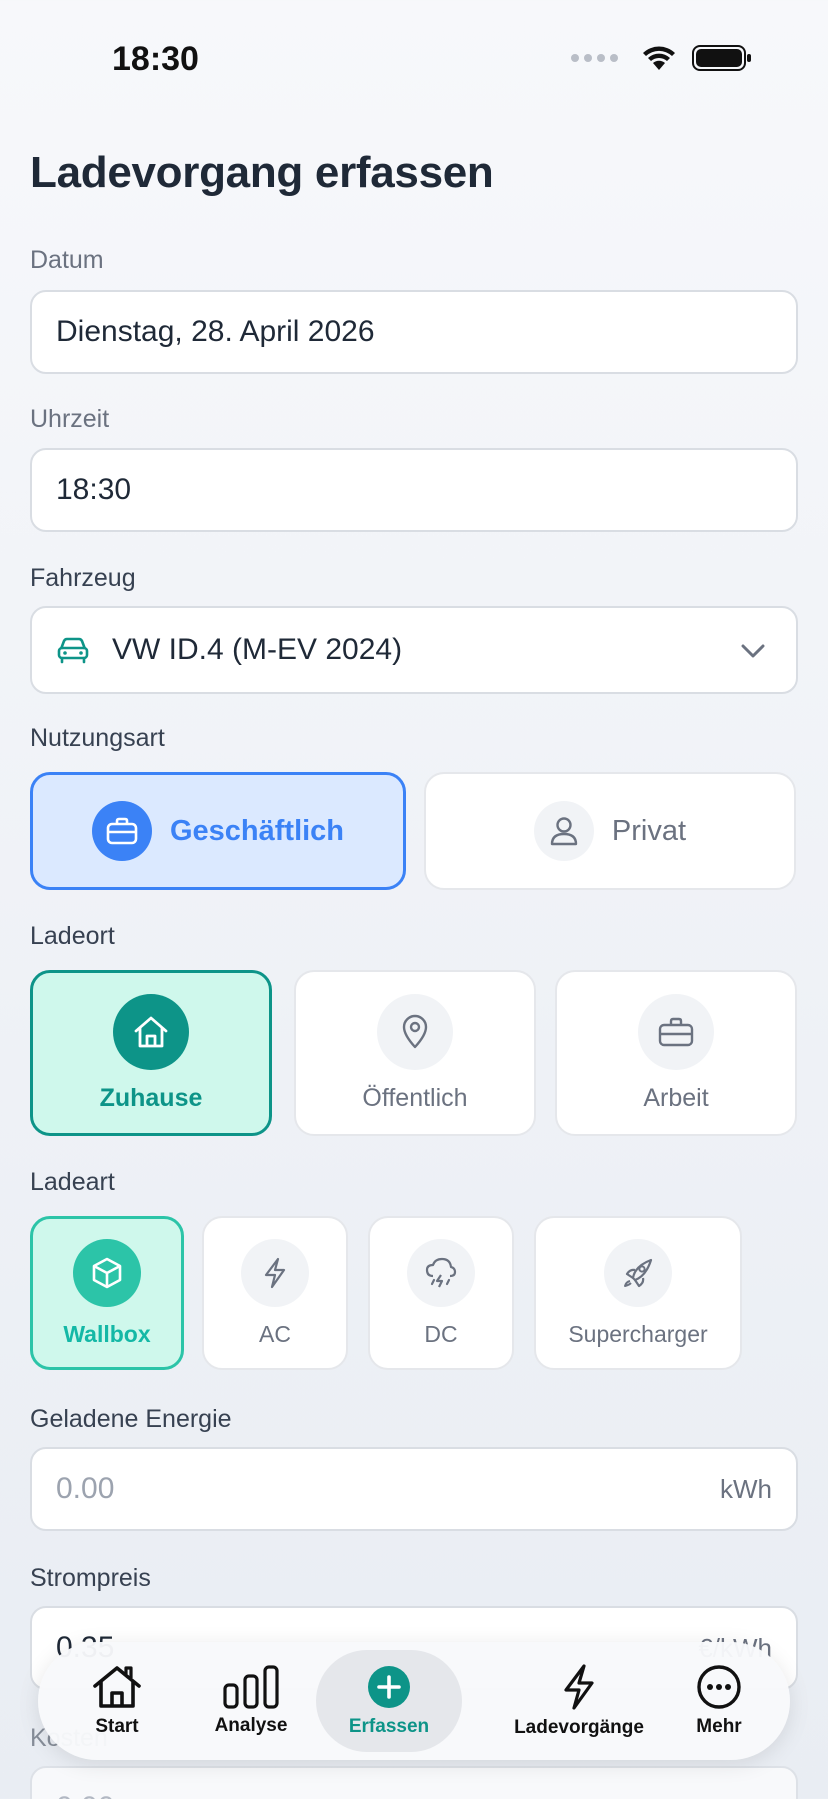 Image resolution: width=828 pixels, height=1799 pixels. What do you see at coordinates (262, 172) in the screenshot?
I see `page-title: Ladevorgang erfassen` at bounding box center [262, 172].